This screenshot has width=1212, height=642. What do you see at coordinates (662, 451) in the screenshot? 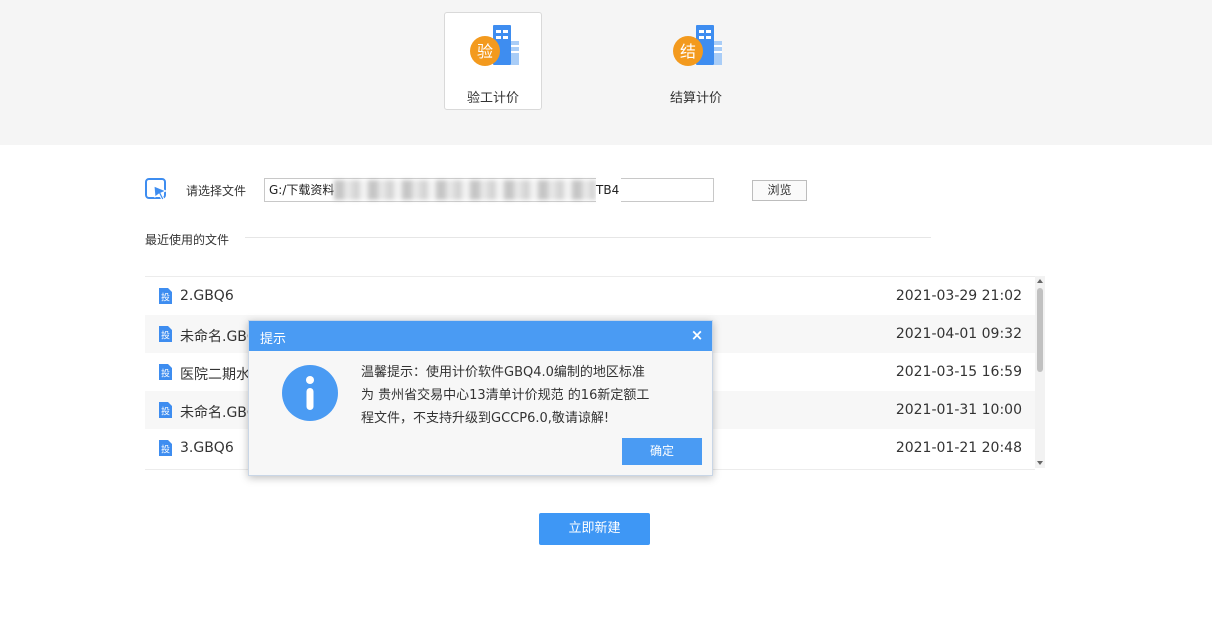
I see `confirm-button: 确定` at bounding box center [662, 451].